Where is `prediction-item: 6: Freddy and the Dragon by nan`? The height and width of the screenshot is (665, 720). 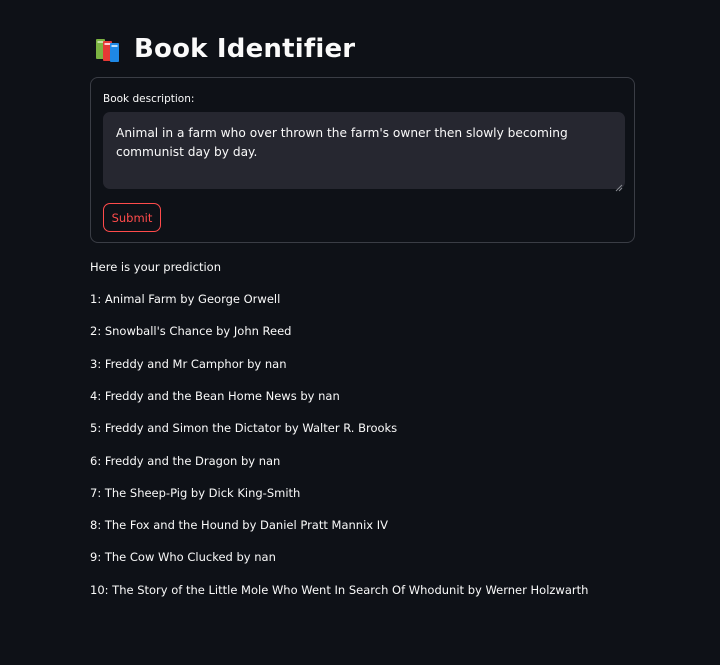 prediction-item: 6: Freddy and the Dragon by nan is located at coordinates (185, 461).